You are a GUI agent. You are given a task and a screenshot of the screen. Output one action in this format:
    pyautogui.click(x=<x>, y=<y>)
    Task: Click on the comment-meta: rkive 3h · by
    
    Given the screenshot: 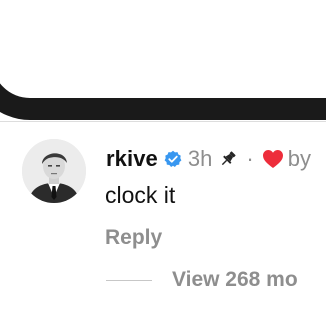 What is the action you would take?
    pyautogui.click(x=208, y=159)
    